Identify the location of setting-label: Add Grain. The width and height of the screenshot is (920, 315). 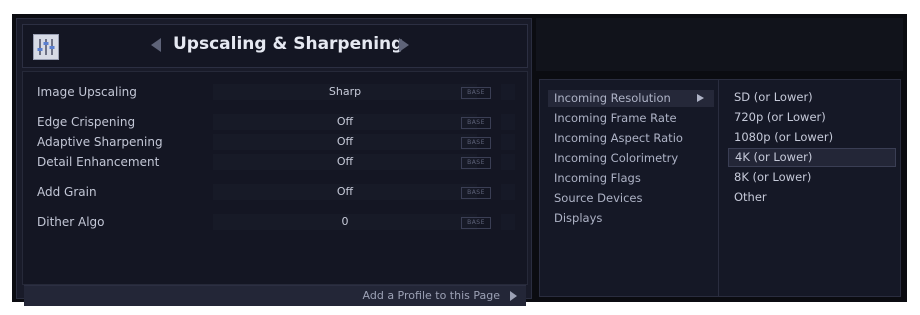
(67, 192).